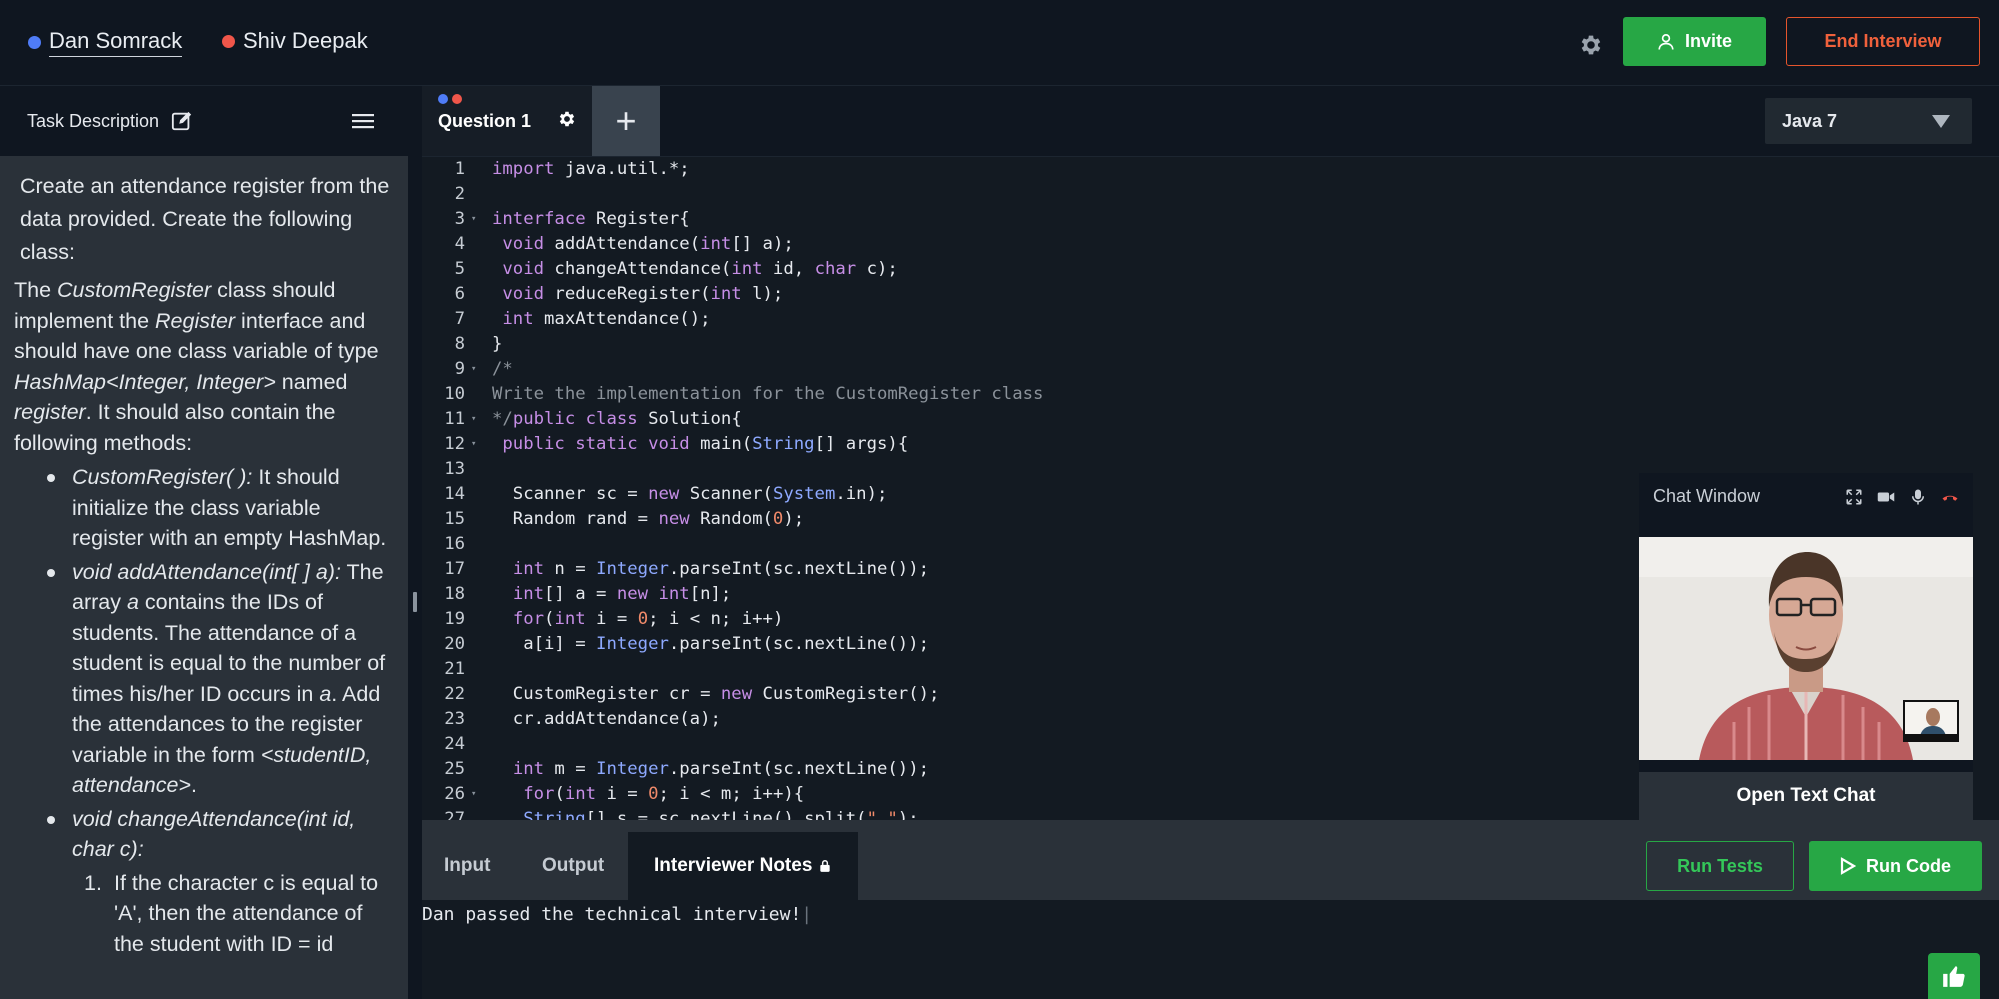 The height and width of the screenshot is (999, 1999). I want to click on invite-button: Invite, so click(1694, 41).